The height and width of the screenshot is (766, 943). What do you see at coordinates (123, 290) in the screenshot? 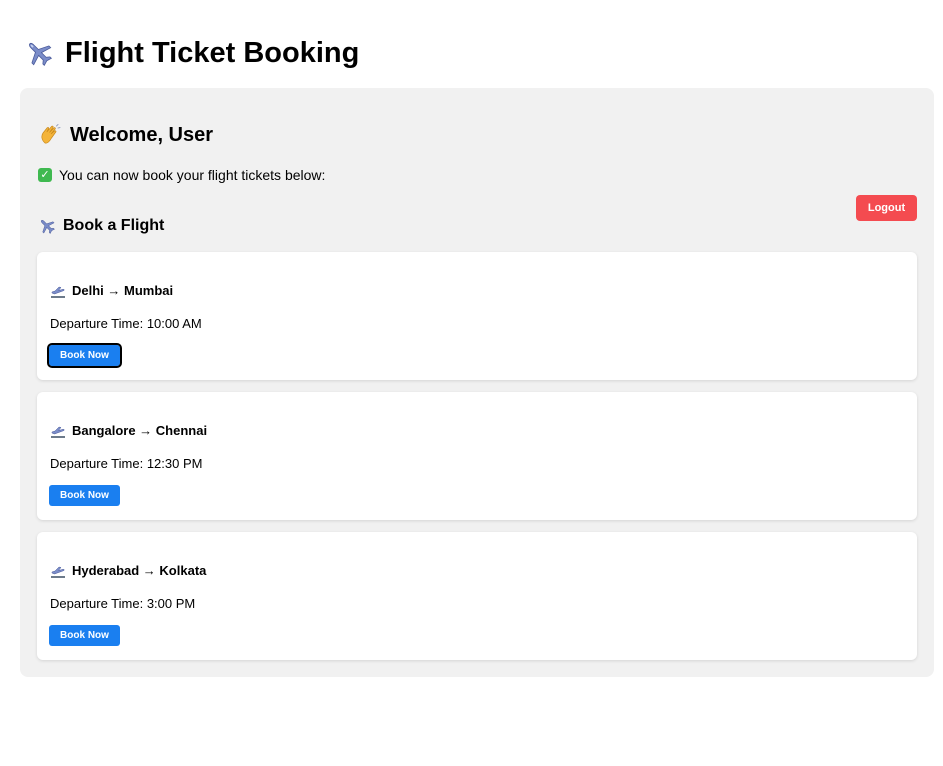
I see `flight-route-text: Delhi → Mumbai` at bounding box center [123, 290].